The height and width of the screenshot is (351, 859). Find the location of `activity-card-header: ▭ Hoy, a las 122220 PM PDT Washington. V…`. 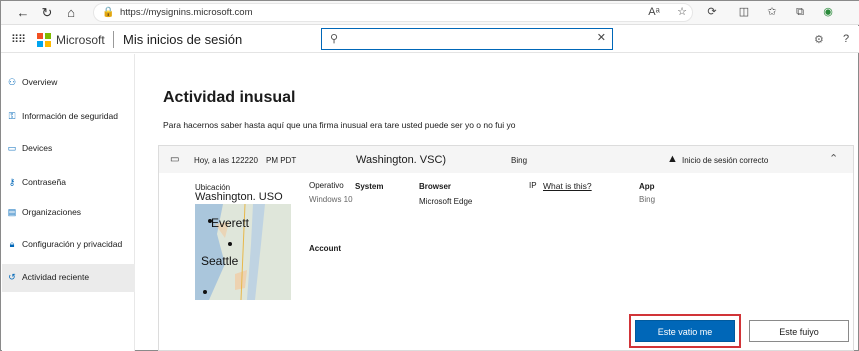

activity-card-header: ▭ Hoy, a las 122220 PM PDT Washington. V… is located at coordinates (506, 159).